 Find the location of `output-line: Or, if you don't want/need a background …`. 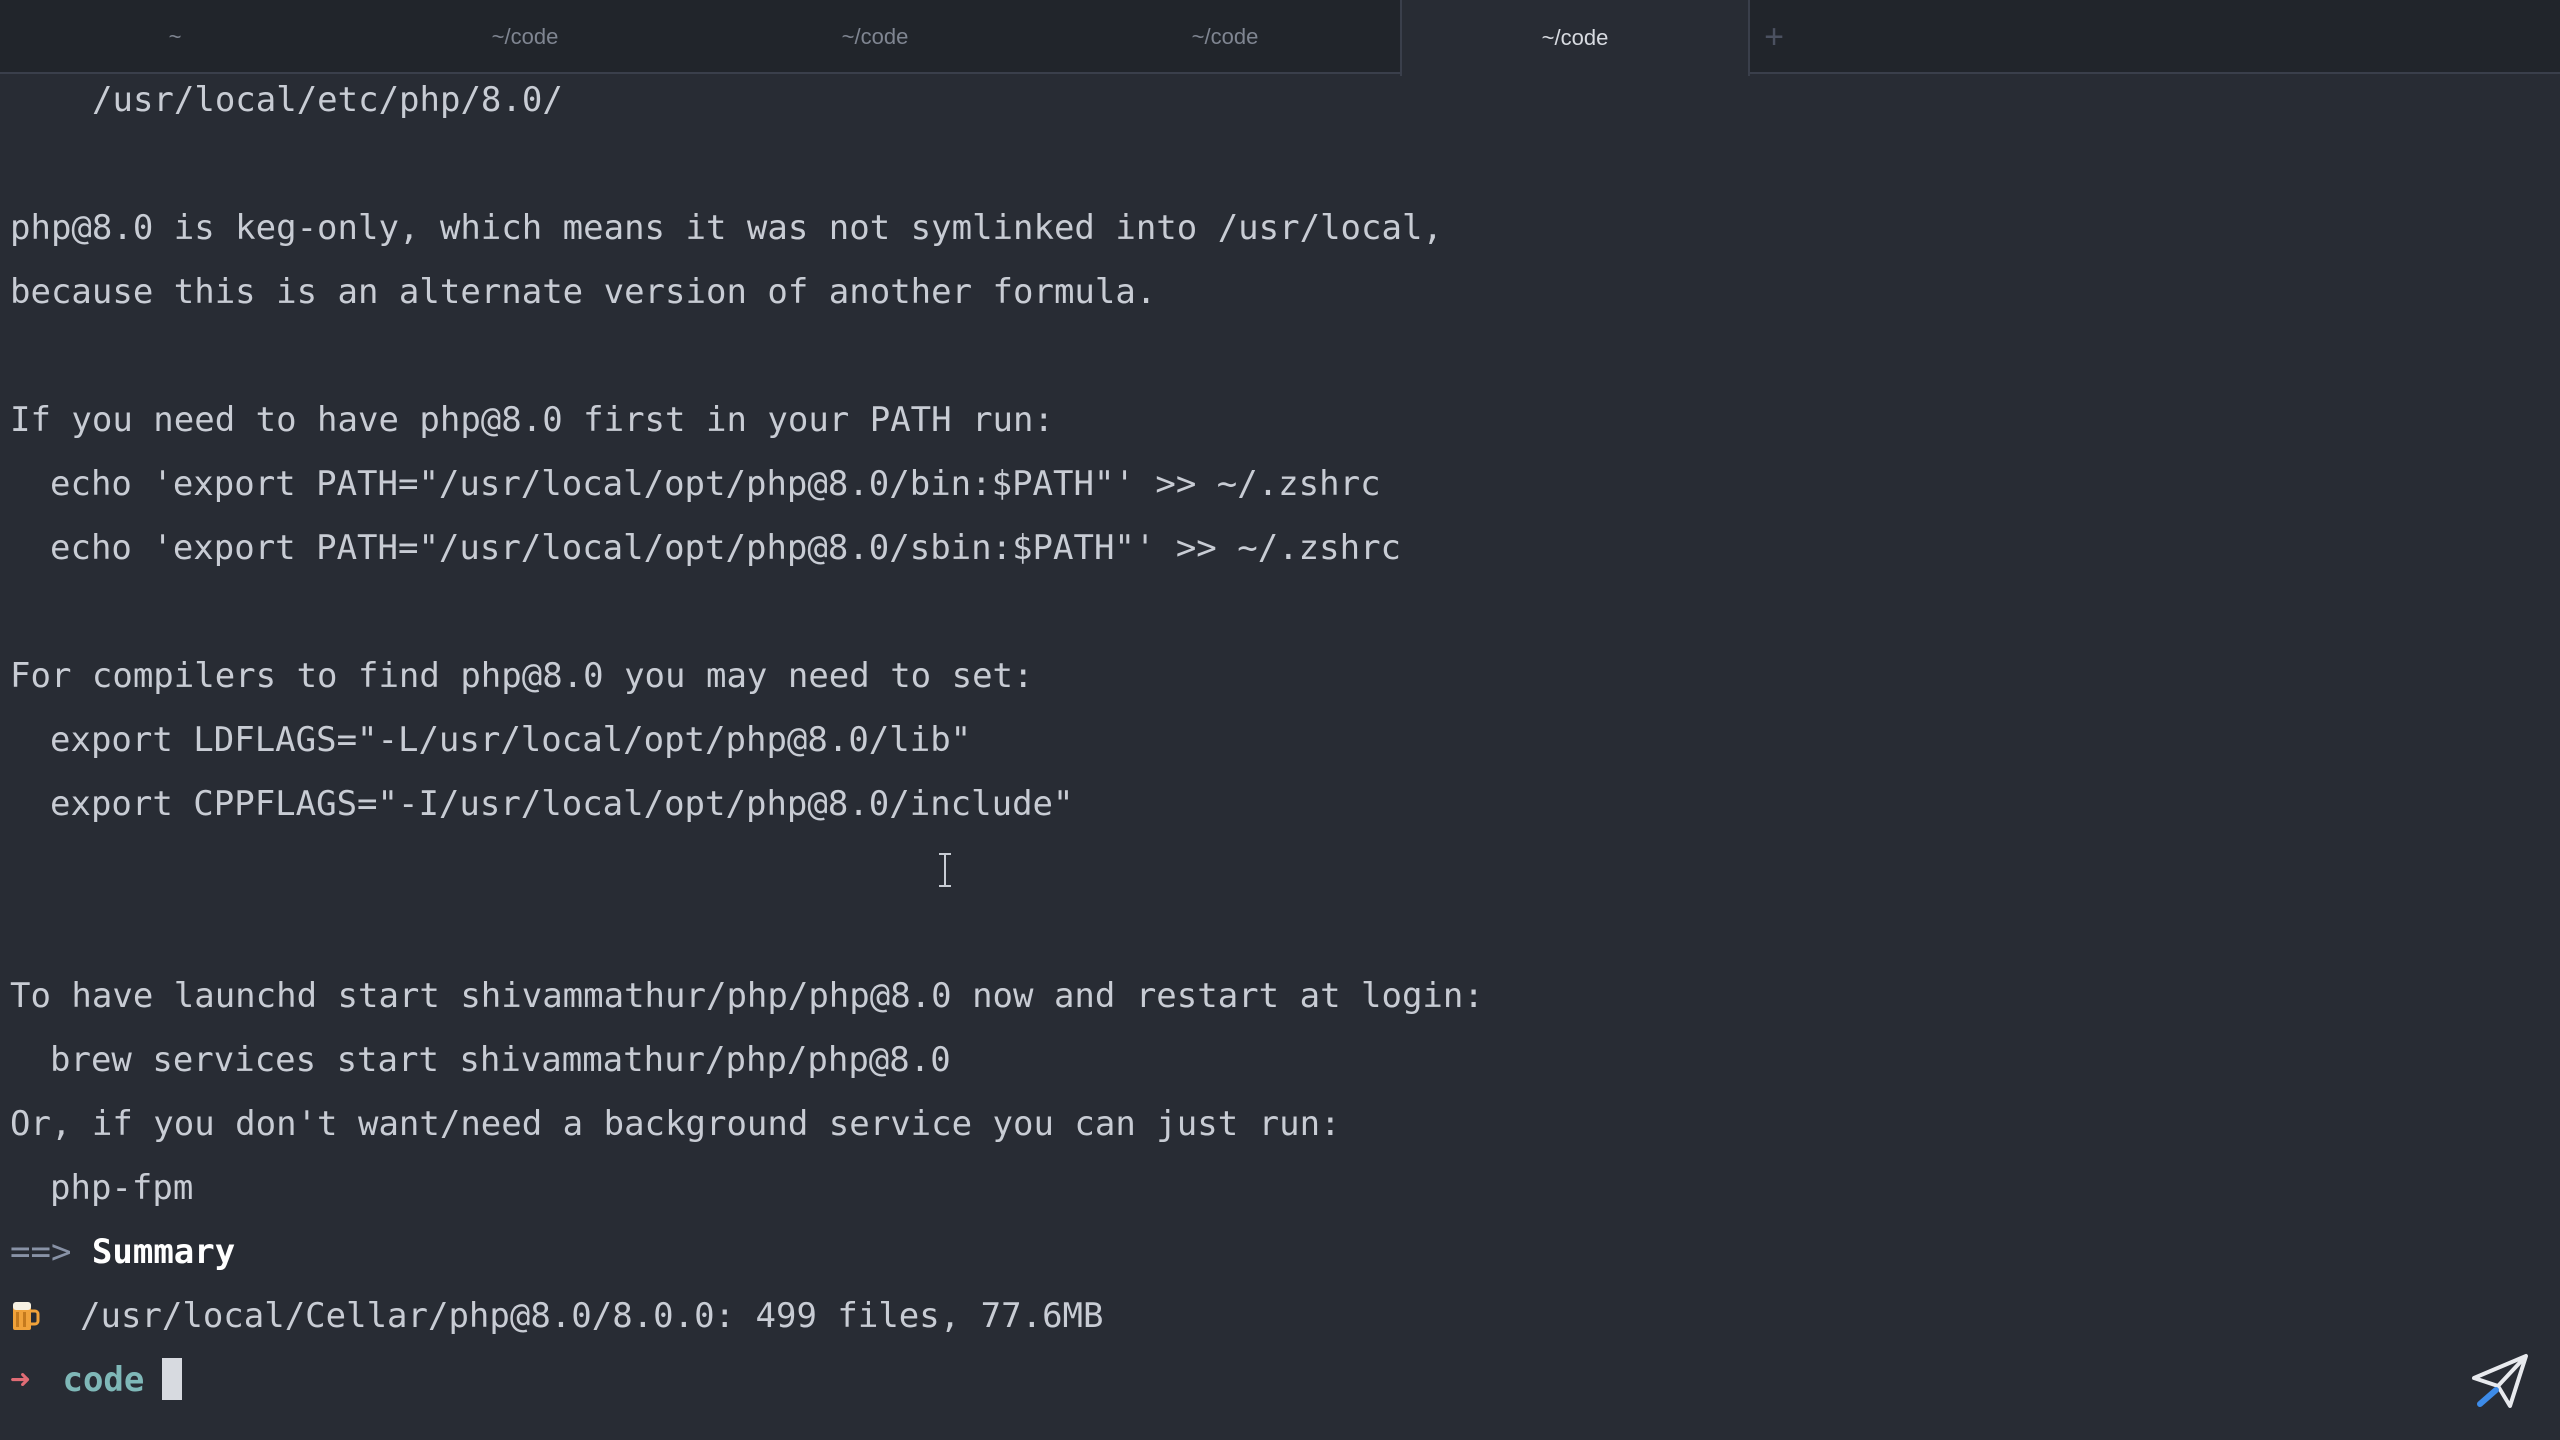

output-line: Or, if you don't want/need a background … is located at coordinates (675, 1124).